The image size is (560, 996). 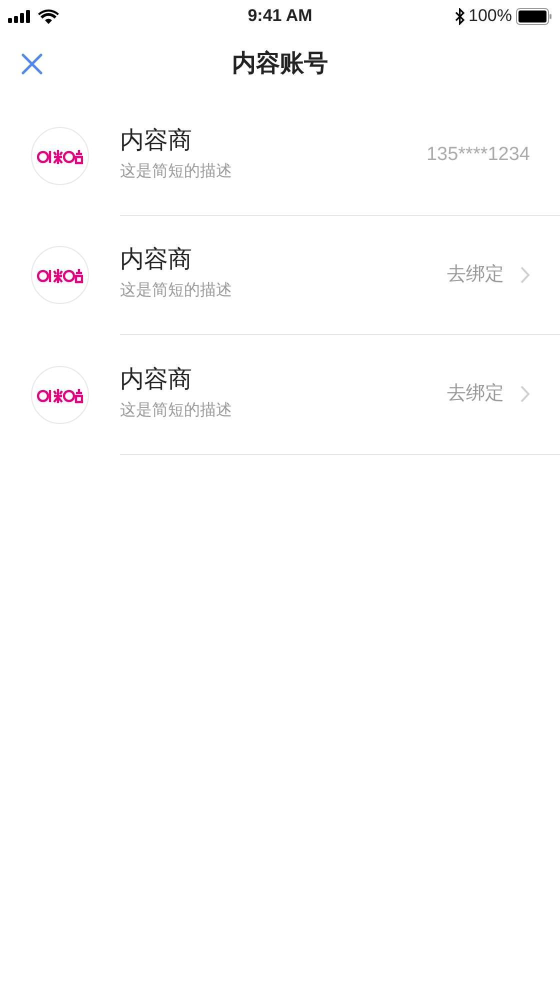 I want to click on battery-percent: 100%, so click(x=490, y=16).